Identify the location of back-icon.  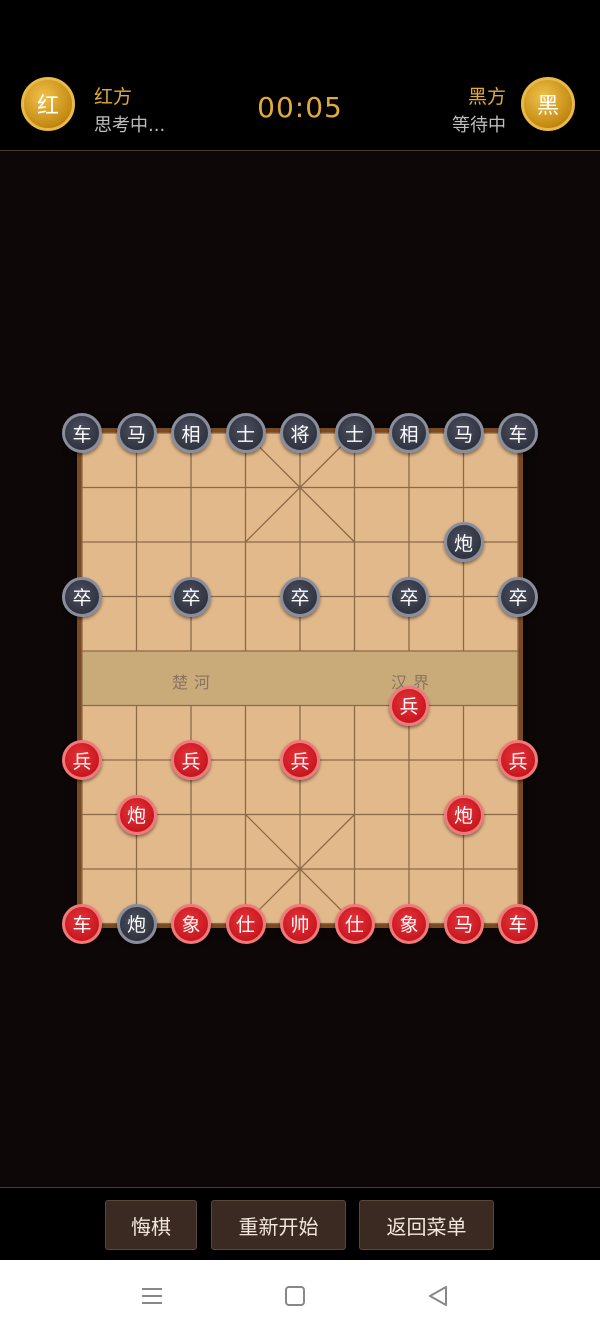
(438, 1296).